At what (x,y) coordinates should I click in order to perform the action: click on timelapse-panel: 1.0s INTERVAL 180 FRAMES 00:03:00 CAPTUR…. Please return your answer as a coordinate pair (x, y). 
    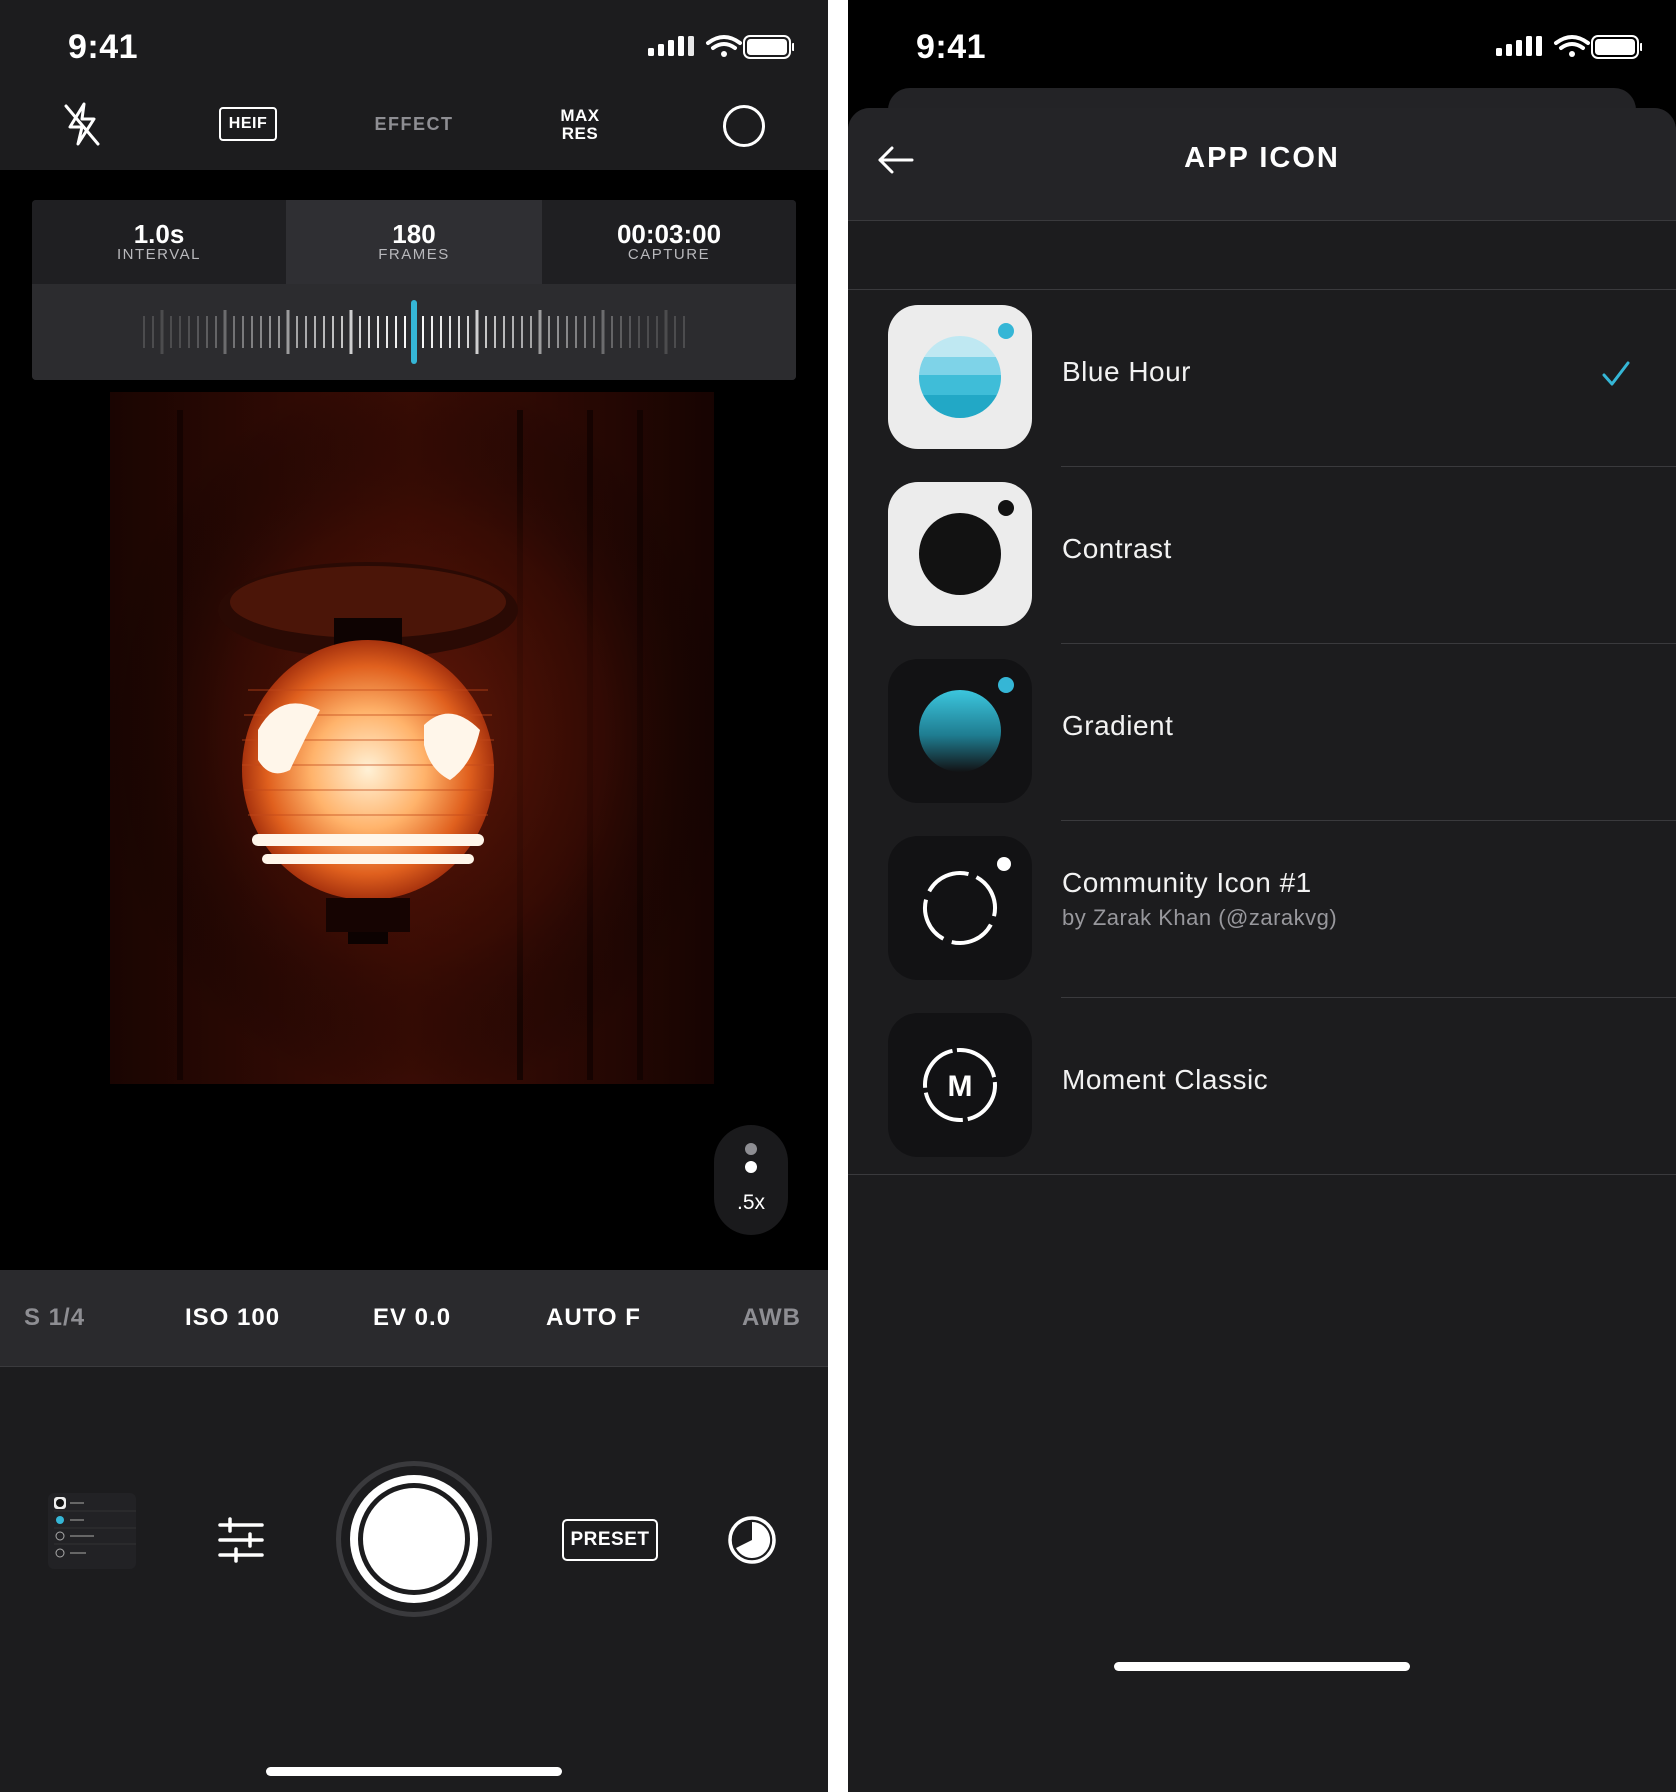
    Looking at the image, I should click on (414, 290).